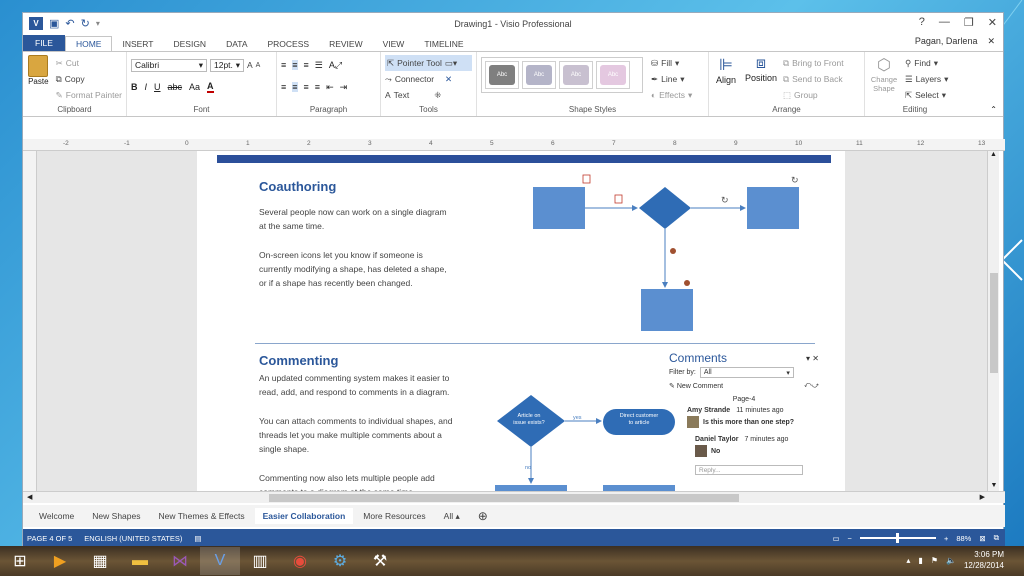 Image resolution: width=1024 pixels, height=576 pixels. What do you see at coordinates (920, 560) in the screenshot?
I see `battery-icon: ▮` at bounding box center [920, 560].